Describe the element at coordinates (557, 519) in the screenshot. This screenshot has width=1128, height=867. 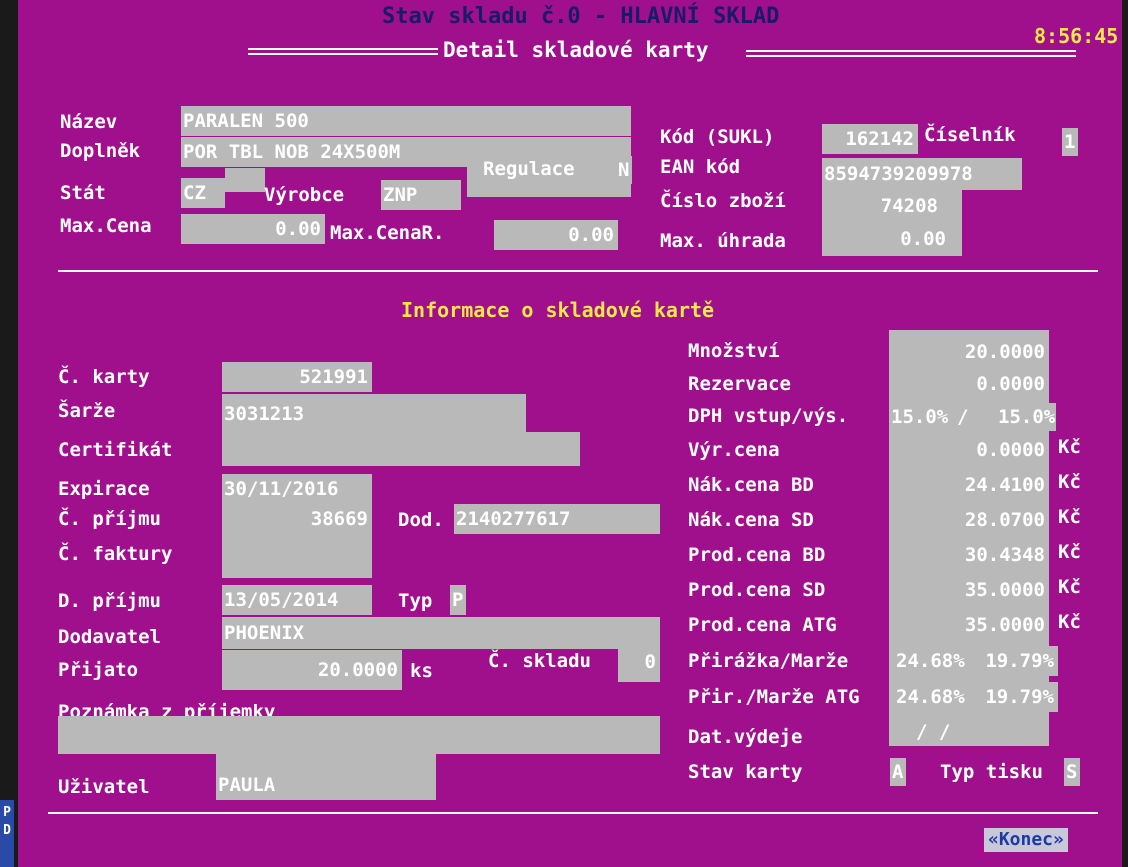
I see `dod-field: 2140277617` at that location.